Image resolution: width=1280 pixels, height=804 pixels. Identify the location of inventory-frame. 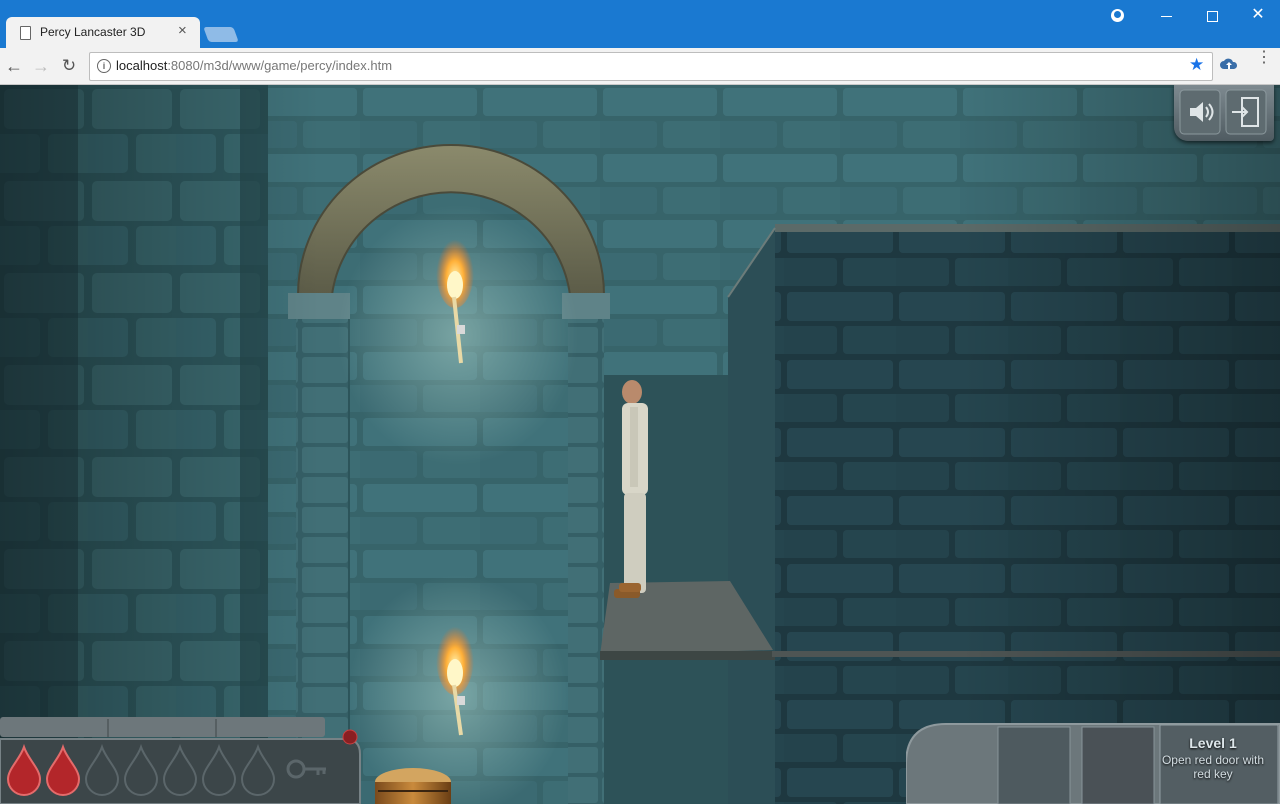
(180, 760).